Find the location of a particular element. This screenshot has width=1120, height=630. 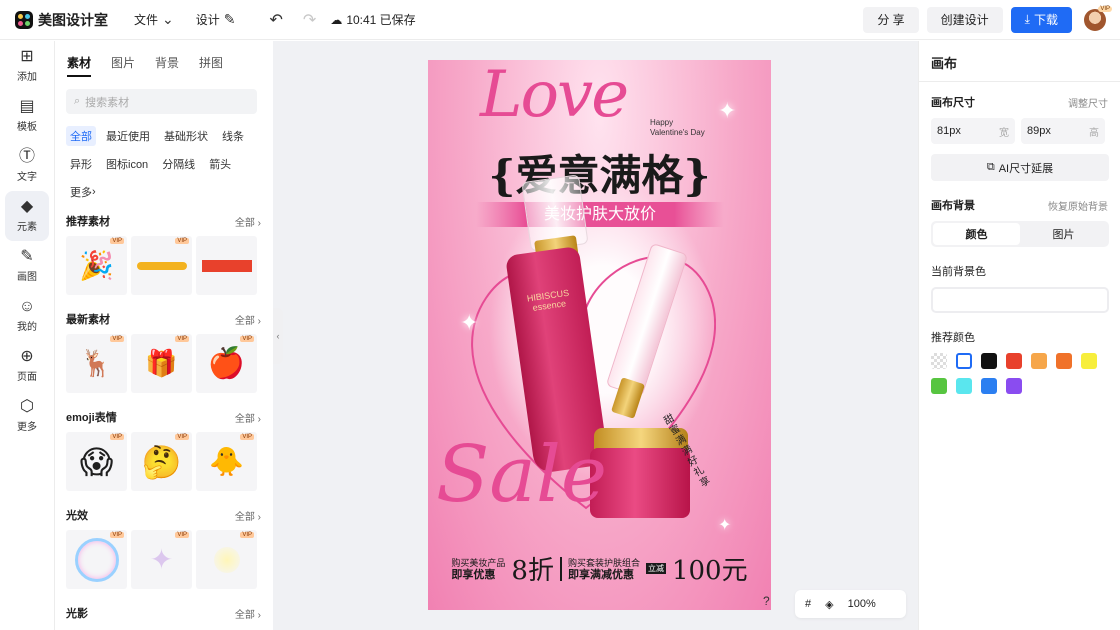

width-field: 81px 宽 is located at coordinates (973, 131).